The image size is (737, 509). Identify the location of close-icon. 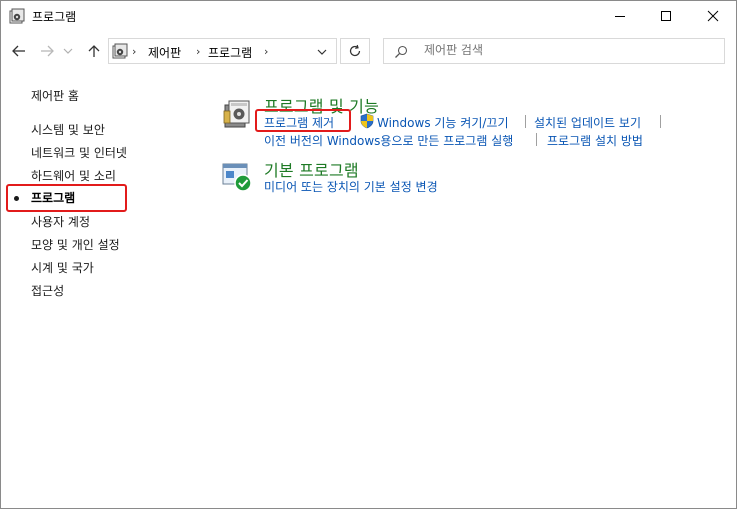
(713, 16).